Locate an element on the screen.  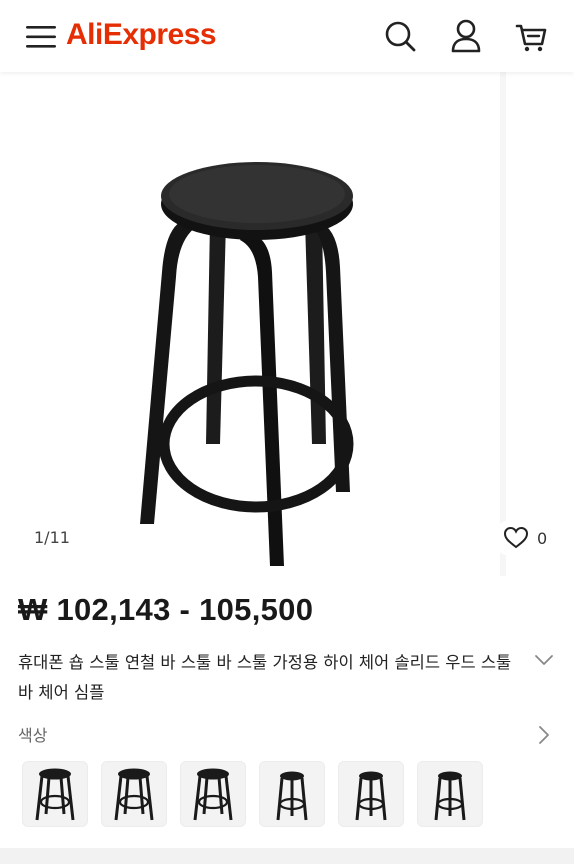
top-header: AliExpress is located at coordinates (287, 36).